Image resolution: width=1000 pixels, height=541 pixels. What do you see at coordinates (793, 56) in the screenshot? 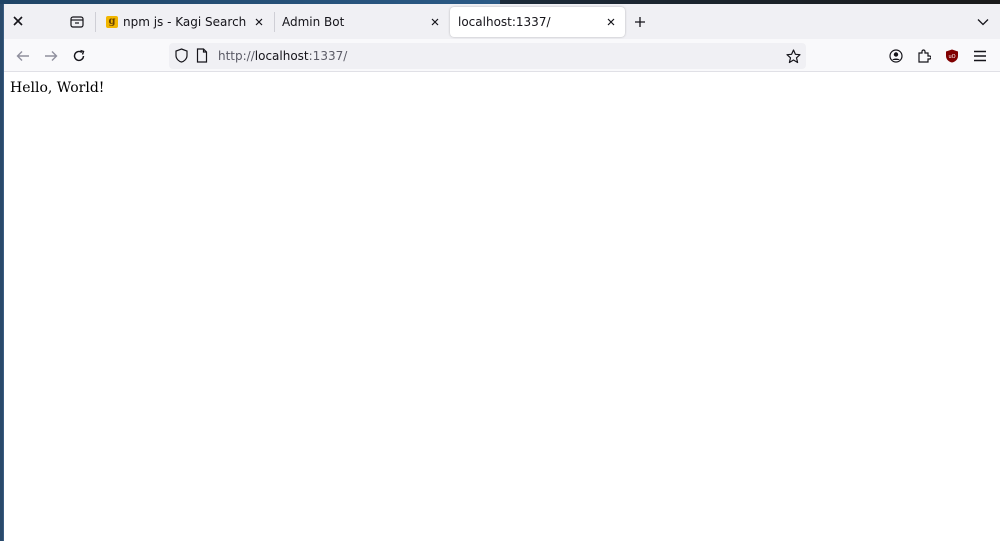
I see `bookmark-star-icon` at bounding box center [793, 56].